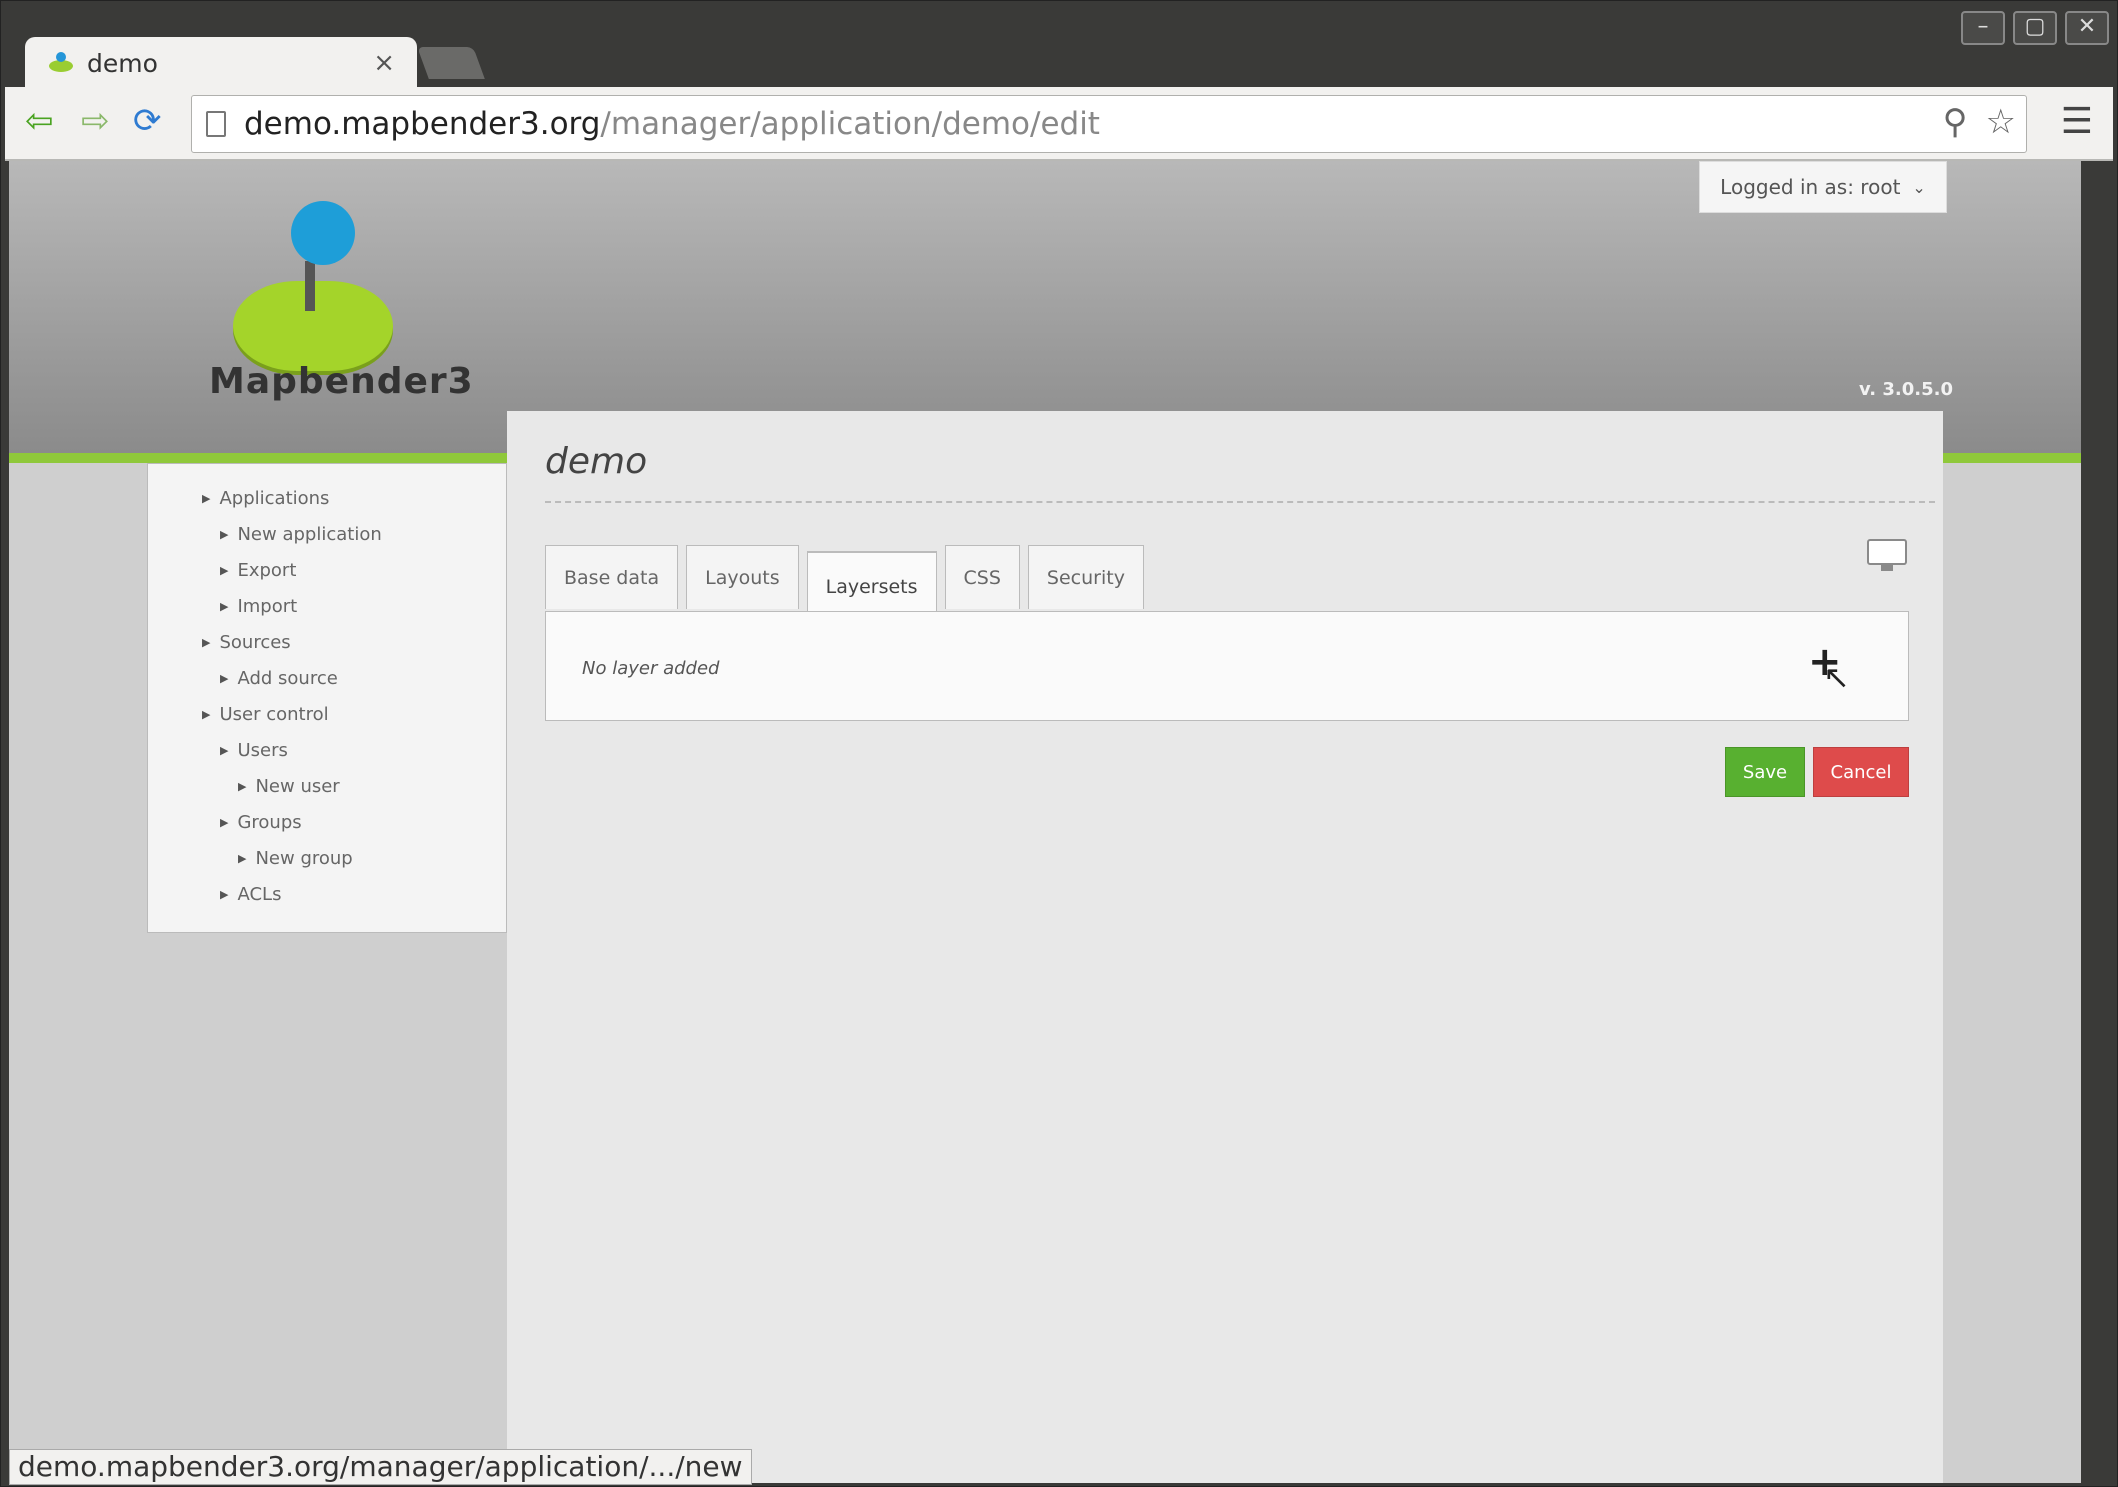 The height and width of the screenshot is (1487, 2118). Describe the element at coordinates (327, 858) in the screenshot. I see `sidebar-item-new-group: ▶ New group` at that location.